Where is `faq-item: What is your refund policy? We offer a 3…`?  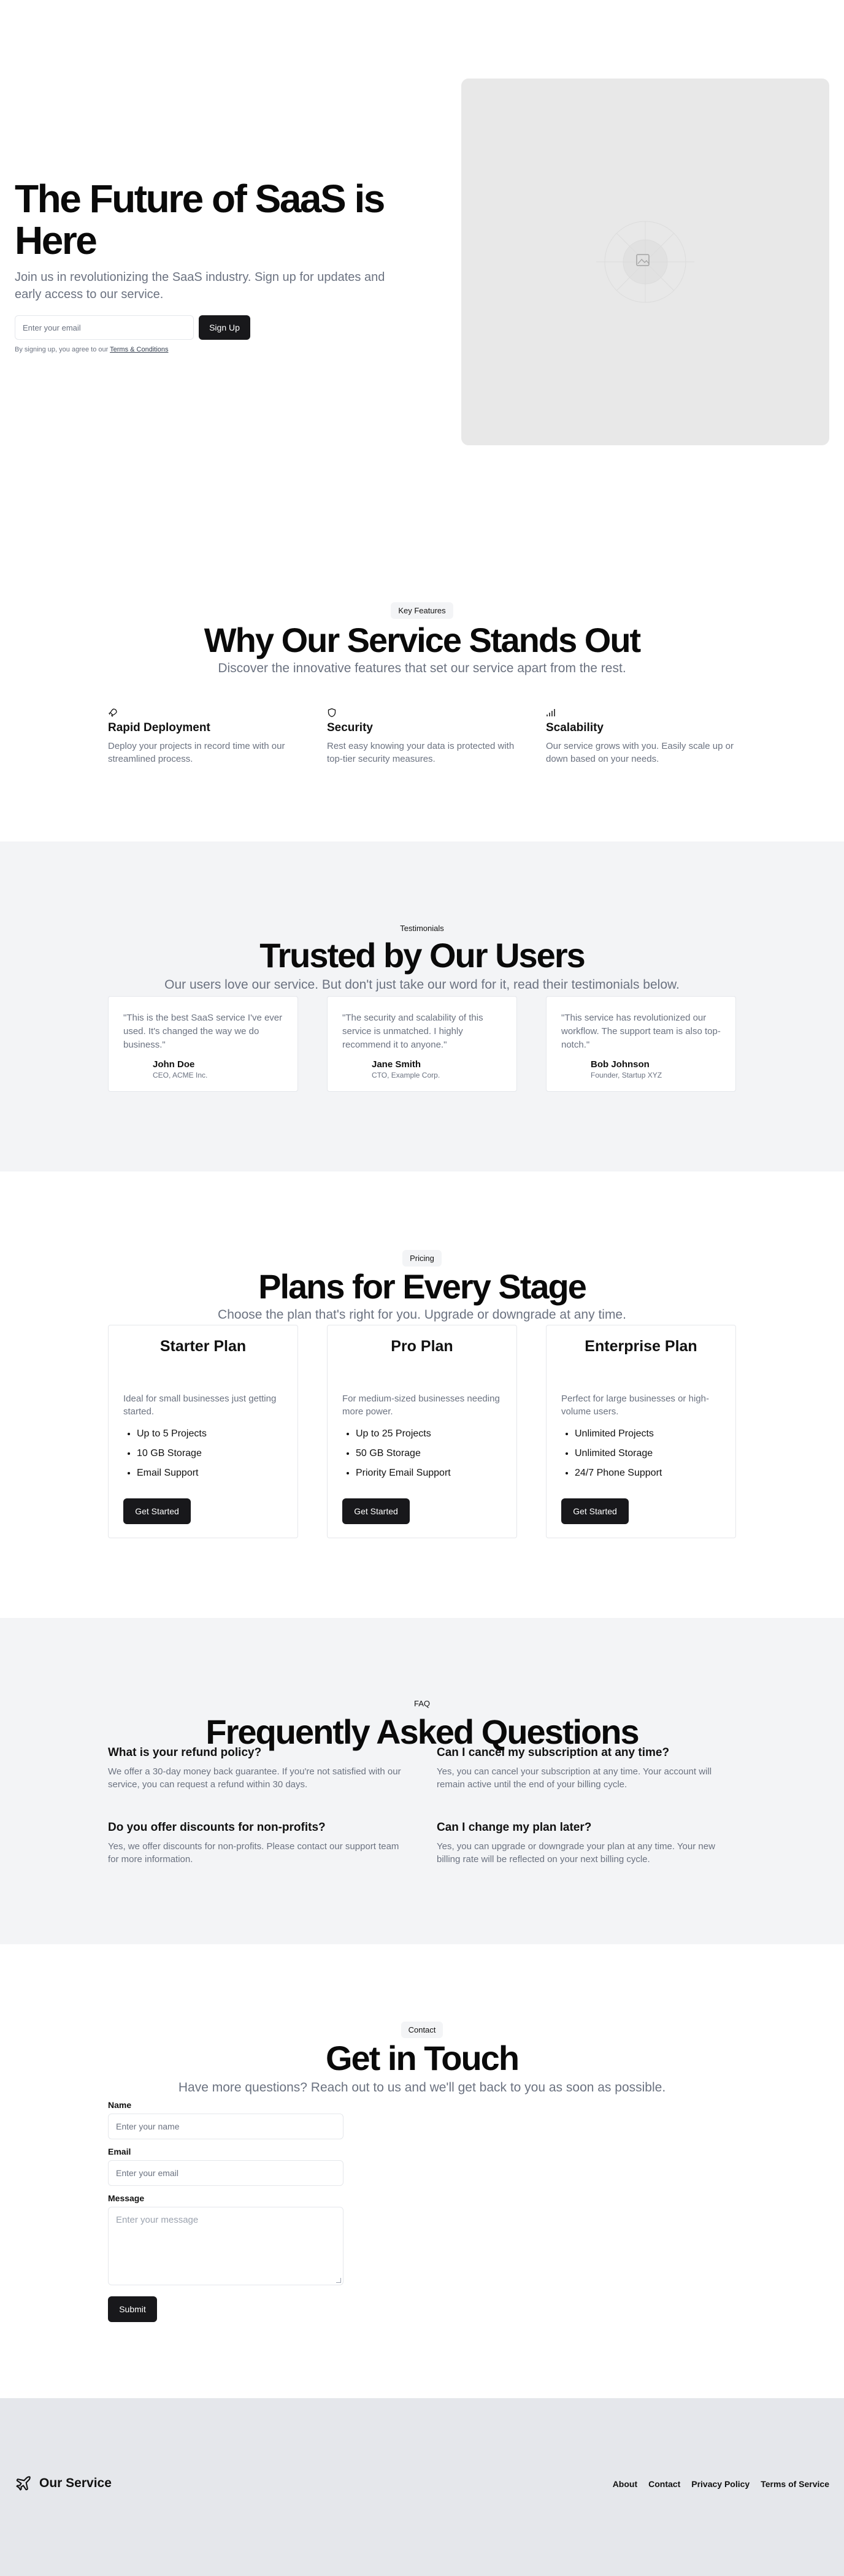 faq-item: What is your refund policy? We offer a 3… is located at coordinates (255, 1768).